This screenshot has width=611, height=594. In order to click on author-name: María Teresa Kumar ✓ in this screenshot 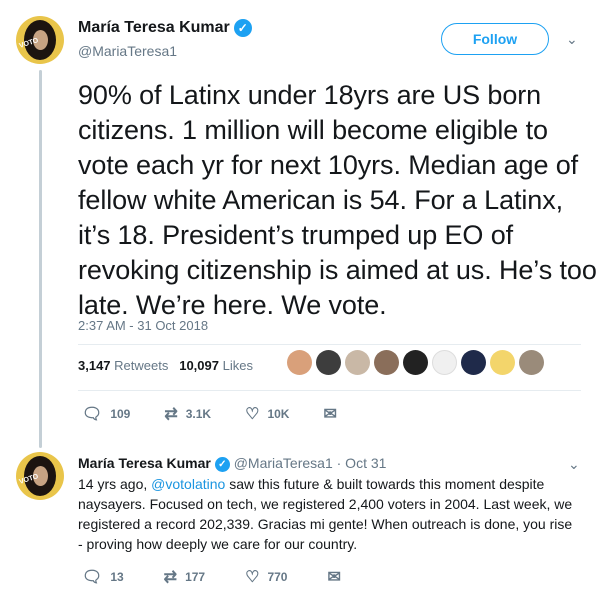, I will do `click(165, 28)`.